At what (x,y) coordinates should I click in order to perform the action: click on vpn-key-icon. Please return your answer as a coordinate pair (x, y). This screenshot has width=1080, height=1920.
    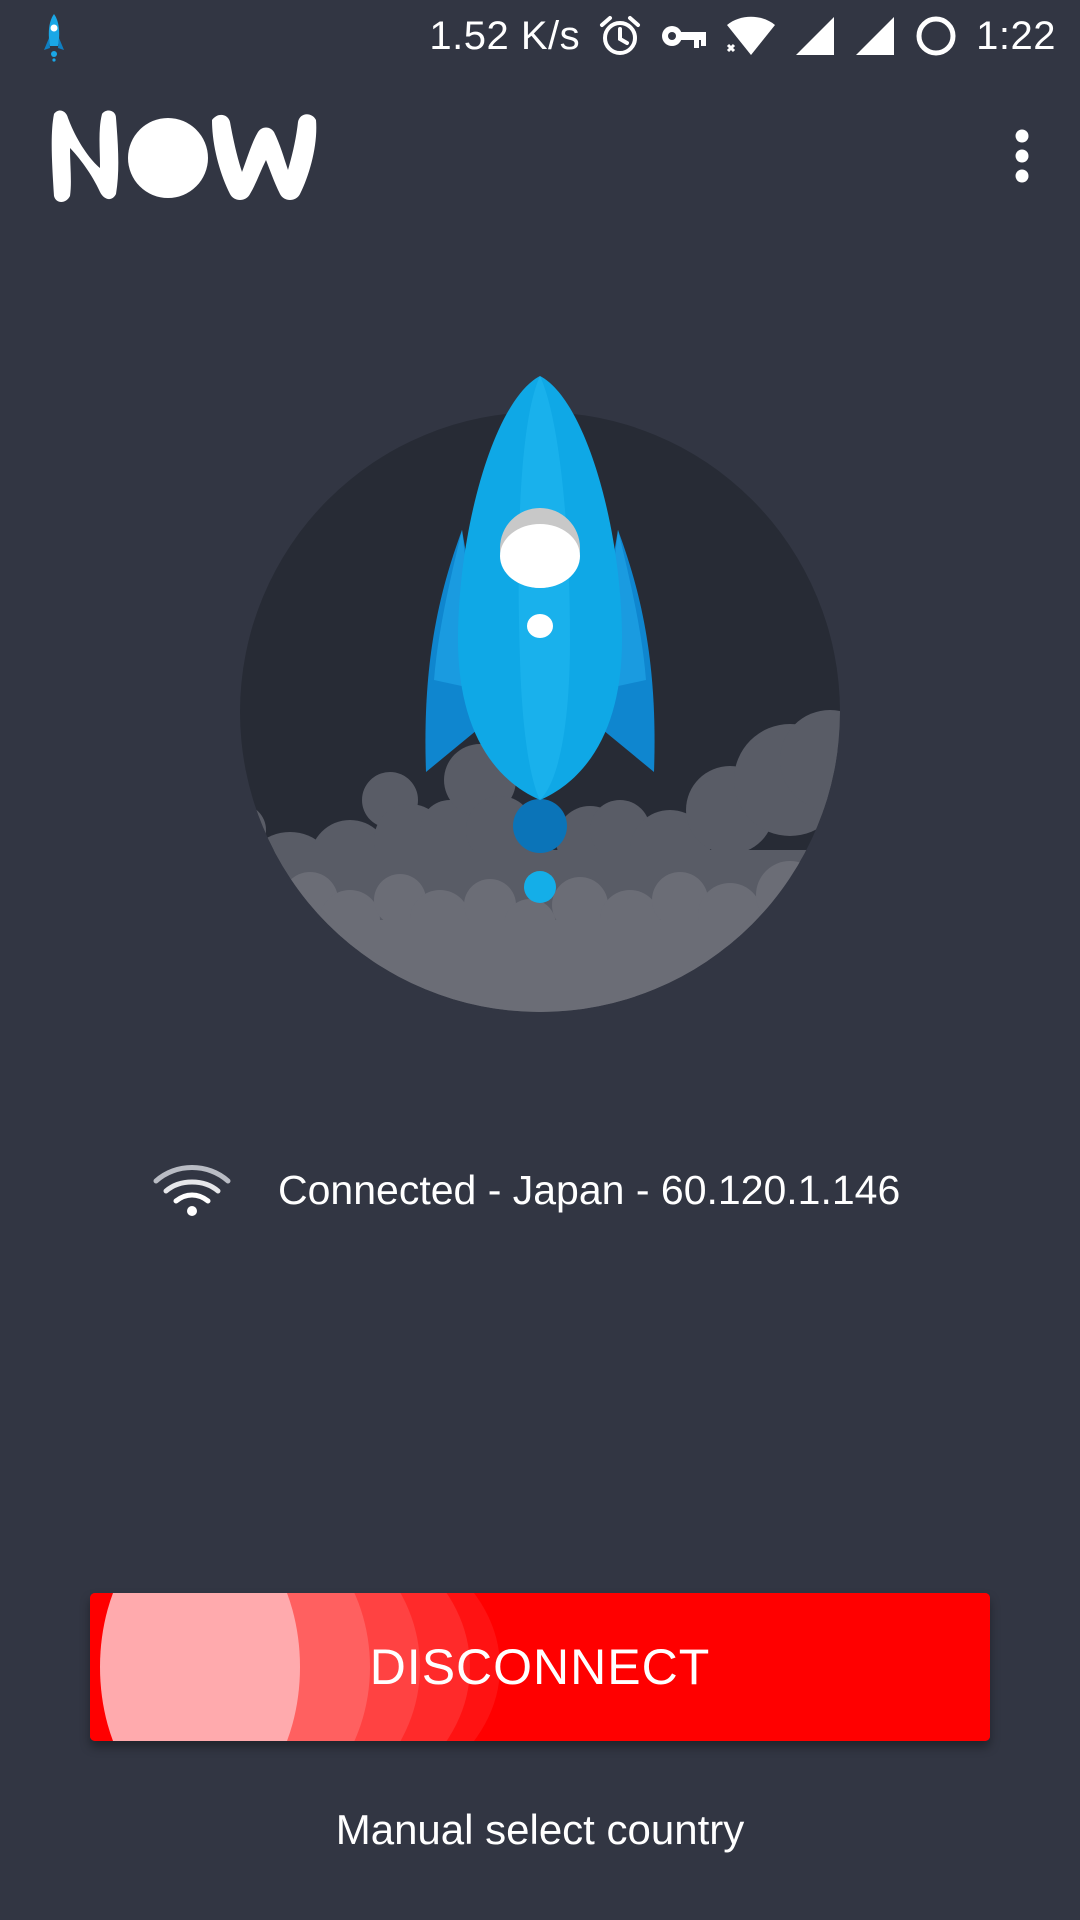
    Looking at the image, I should click on (684, 37).